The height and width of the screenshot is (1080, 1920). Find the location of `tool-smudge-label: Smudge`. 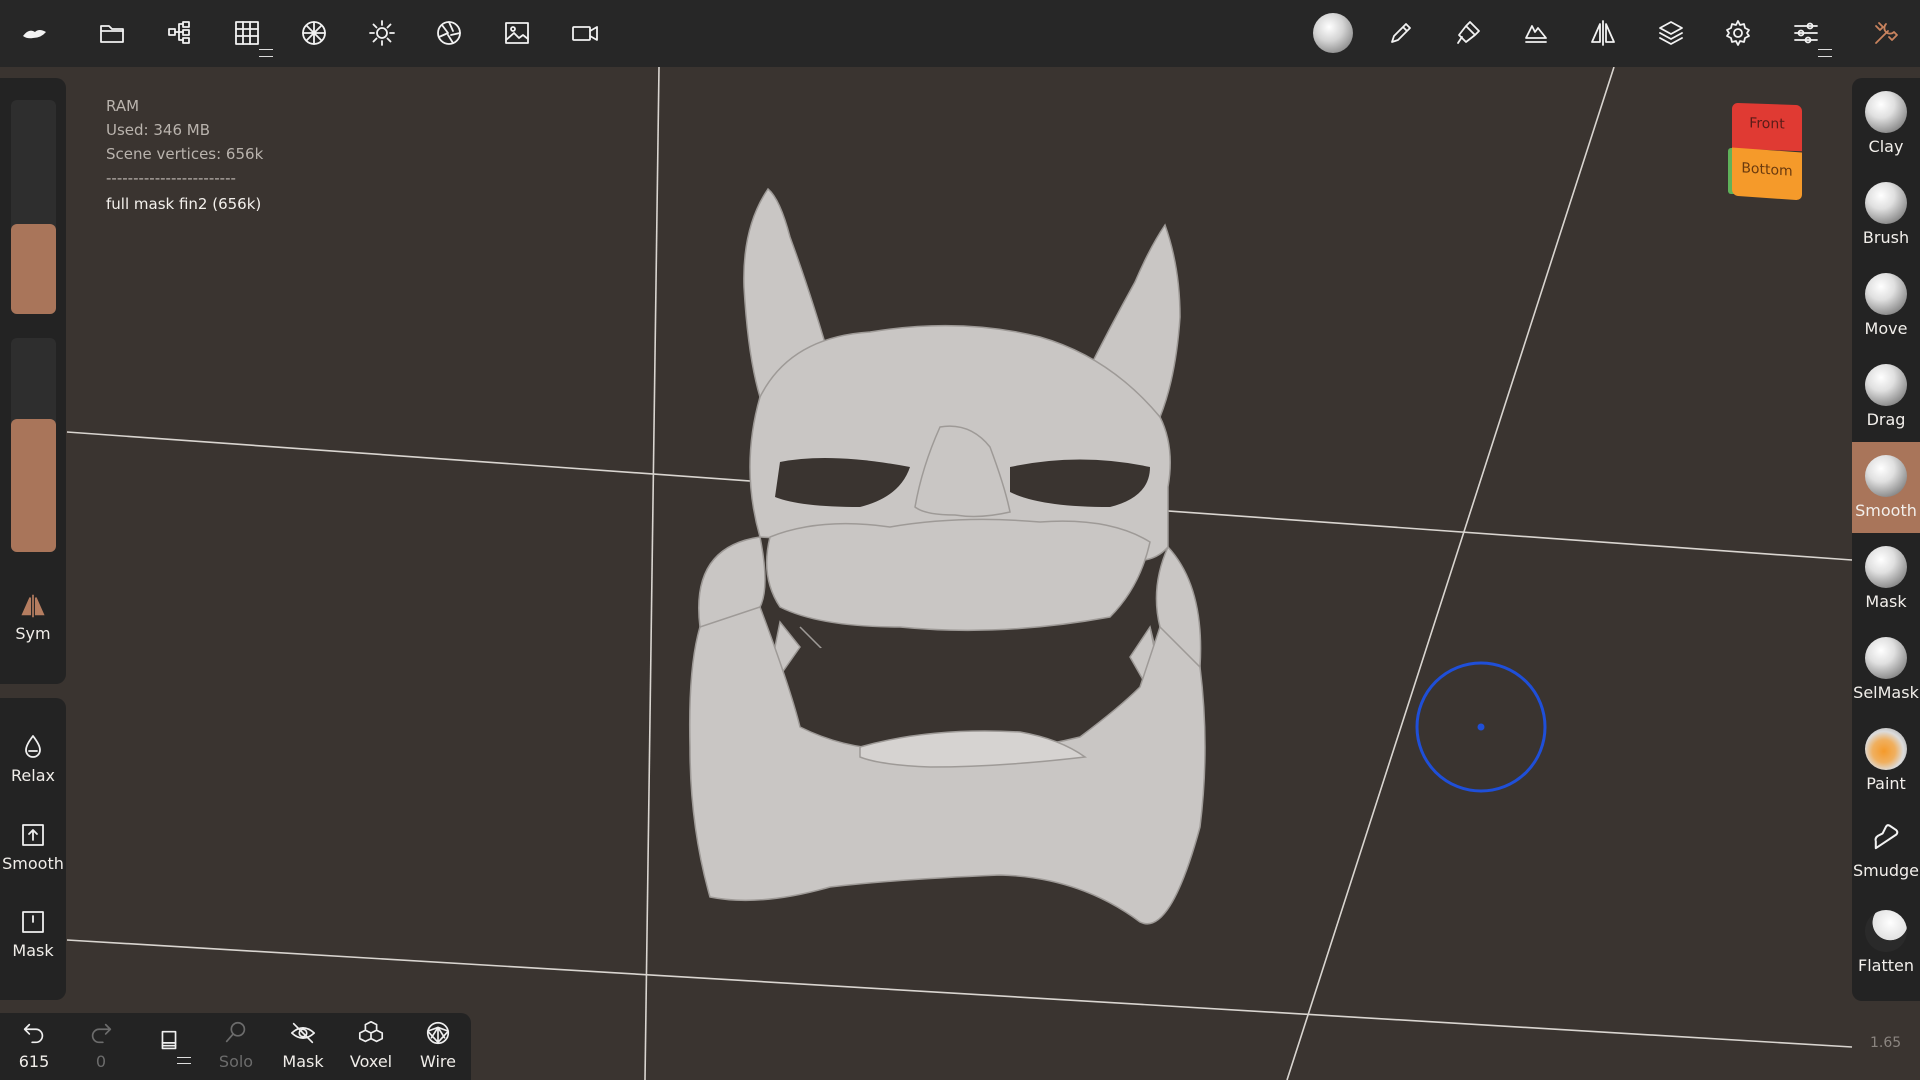

tool-smudge-label: Smudge is located at coordinates (1886, 870).